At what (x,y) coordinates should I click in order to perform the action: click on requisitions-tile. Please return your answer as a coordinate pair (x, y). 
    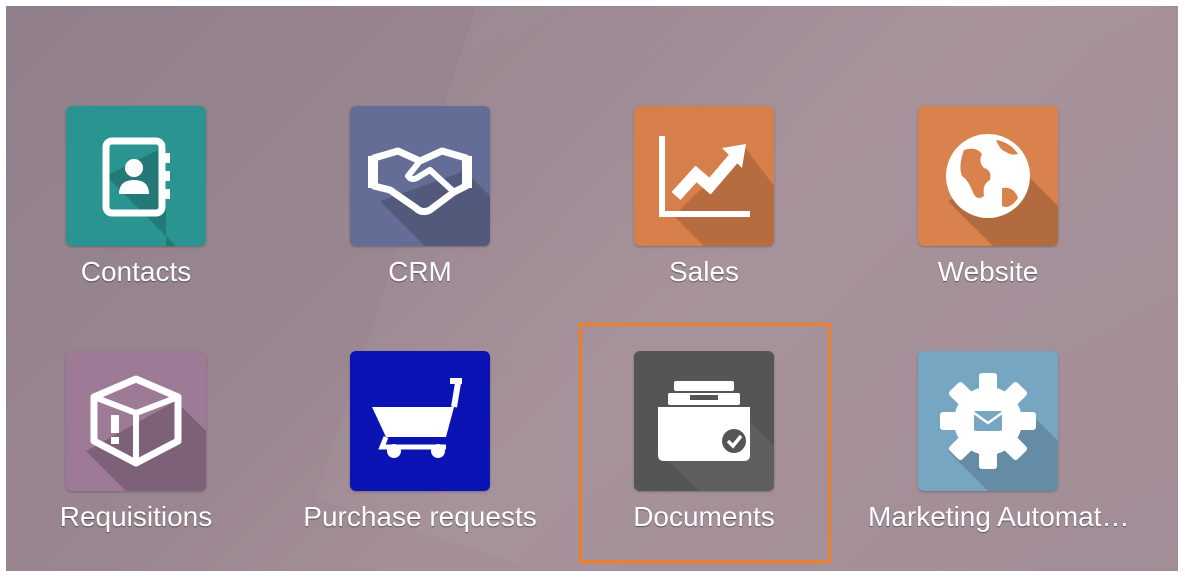
    Looking at the image, I should click on (136, 421).